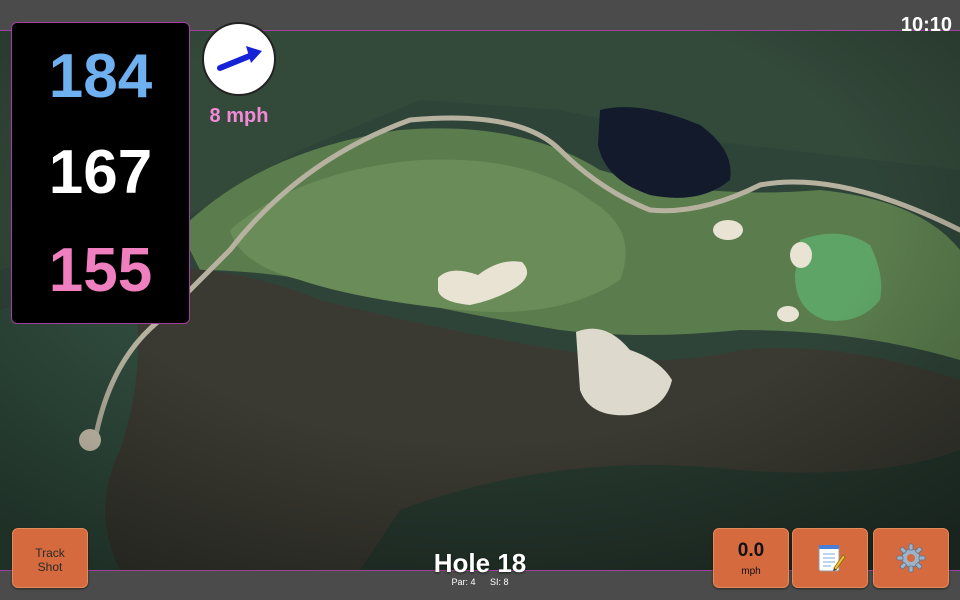 This screenshot has height=600, width=960. Describe the element at coordinates (463, 582) in the screenshot. I see `hole-par: Par: 4` at that location.